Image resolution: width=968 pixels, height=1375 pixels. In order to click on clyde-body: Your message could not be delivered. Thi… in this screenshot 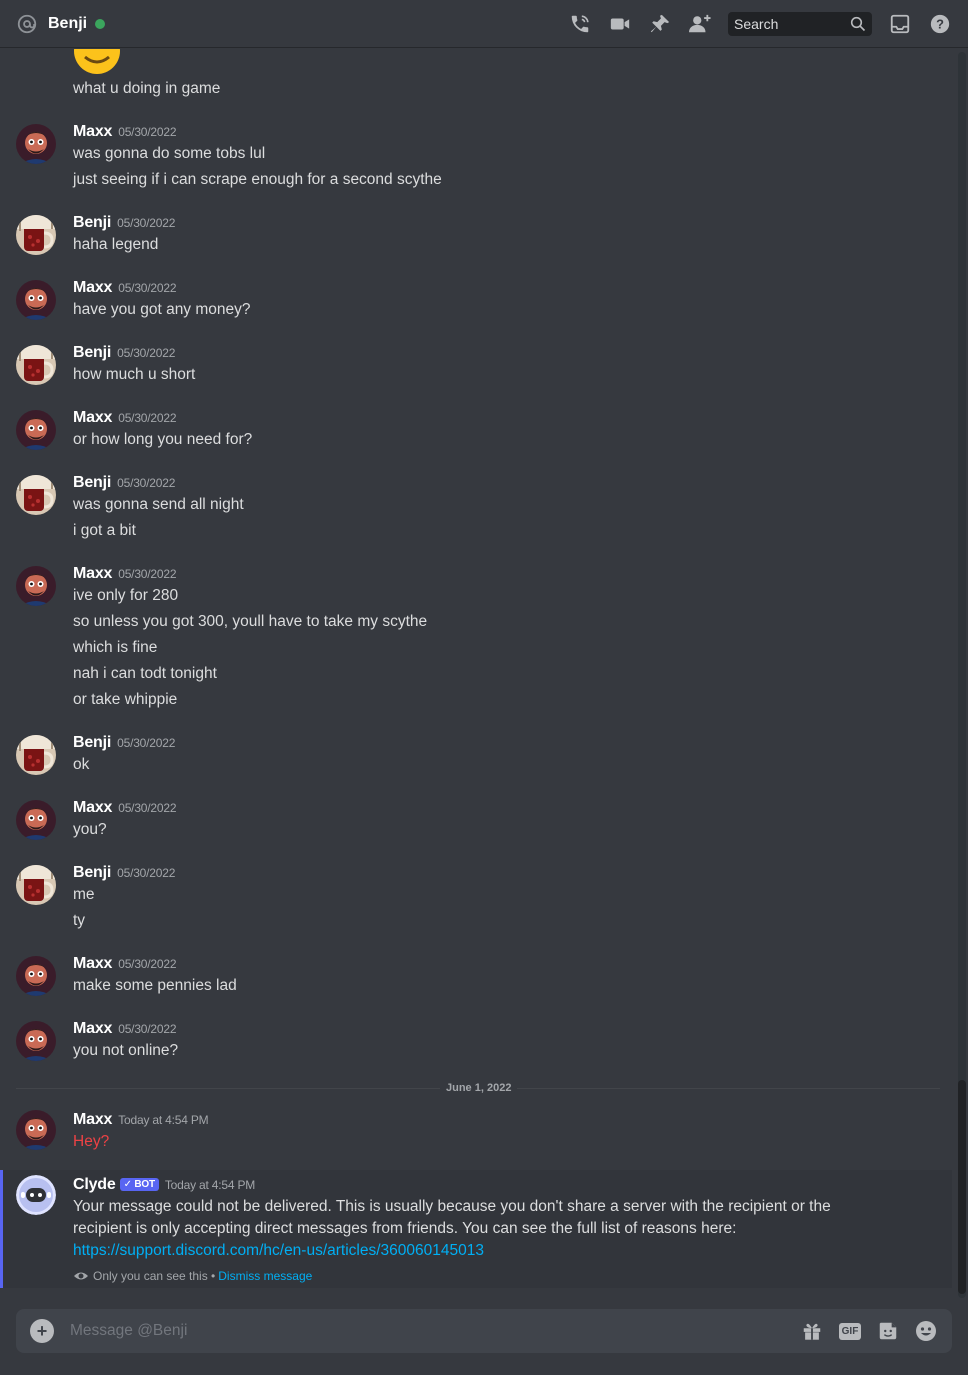, I will do `click(452, 1217)`.